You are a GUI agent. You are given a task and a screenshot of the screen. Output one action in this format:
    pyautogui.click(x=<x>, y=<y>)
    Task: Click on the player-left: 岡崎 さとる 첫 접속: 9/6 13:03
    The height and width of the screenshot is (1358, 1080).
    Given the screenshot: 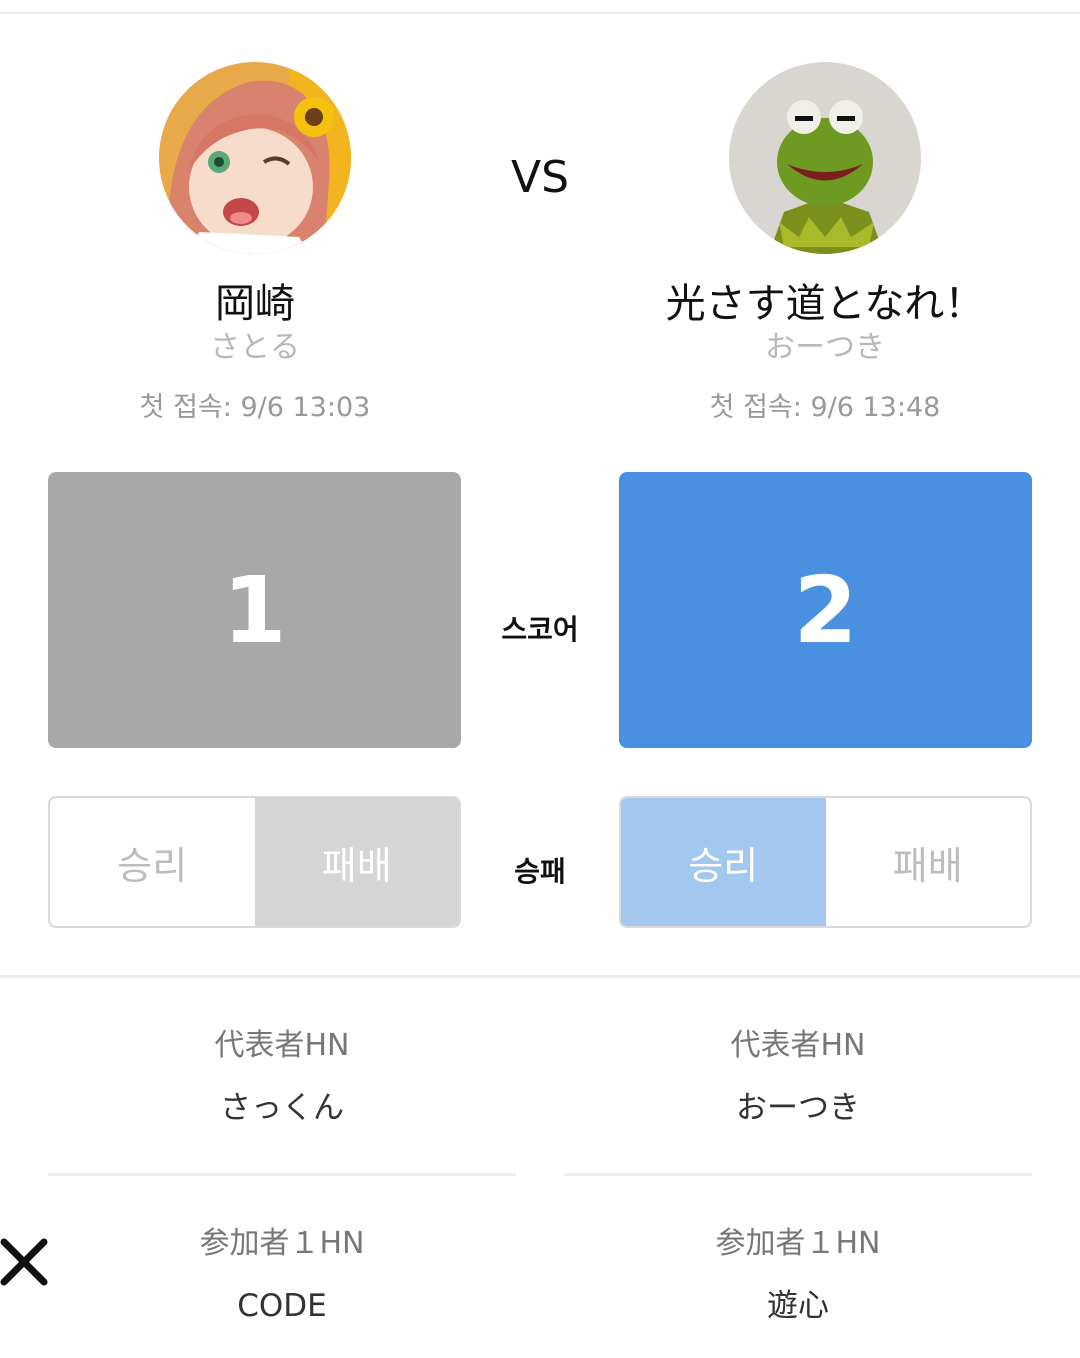 What is the action you would take?
    pyautogui.click(x=255, y=244)
    